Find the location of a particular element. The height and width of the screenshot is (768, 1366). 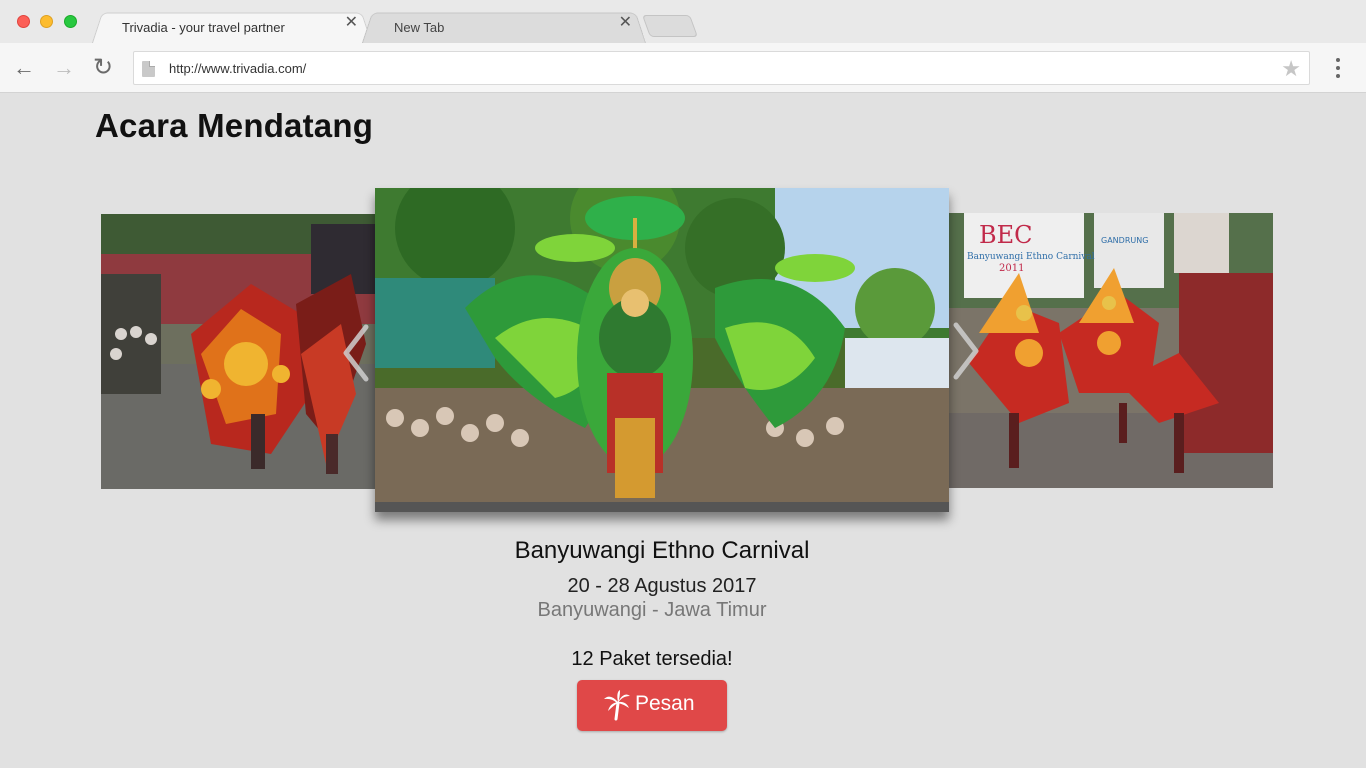

window-maximize-dot is located at coordinates (70, 21).